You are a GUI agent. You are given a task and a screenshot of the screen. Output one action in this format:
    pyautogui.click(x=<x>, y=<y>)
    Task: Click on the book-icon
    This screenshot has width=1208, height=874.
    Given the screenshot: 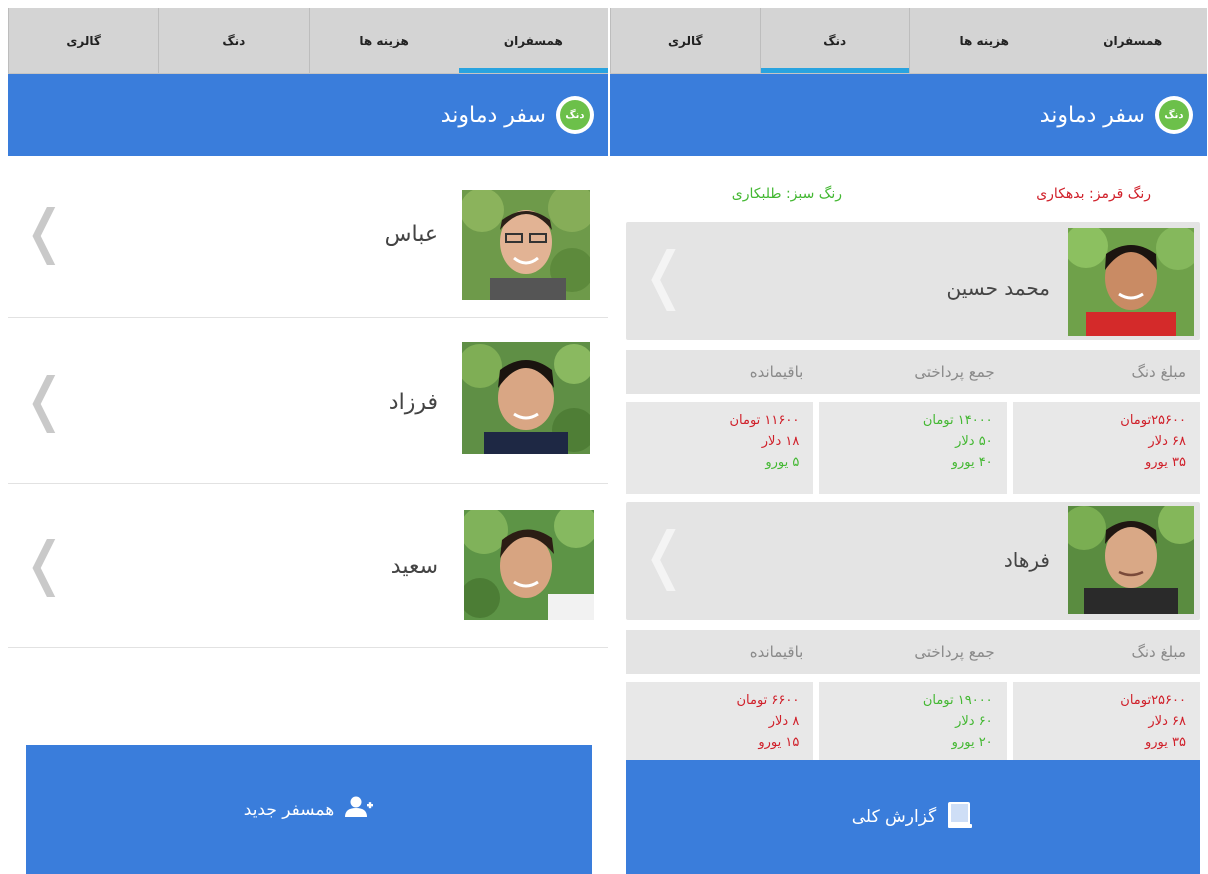 What is the action you would take?
    pyautogui.click(x=960, y=817)
    